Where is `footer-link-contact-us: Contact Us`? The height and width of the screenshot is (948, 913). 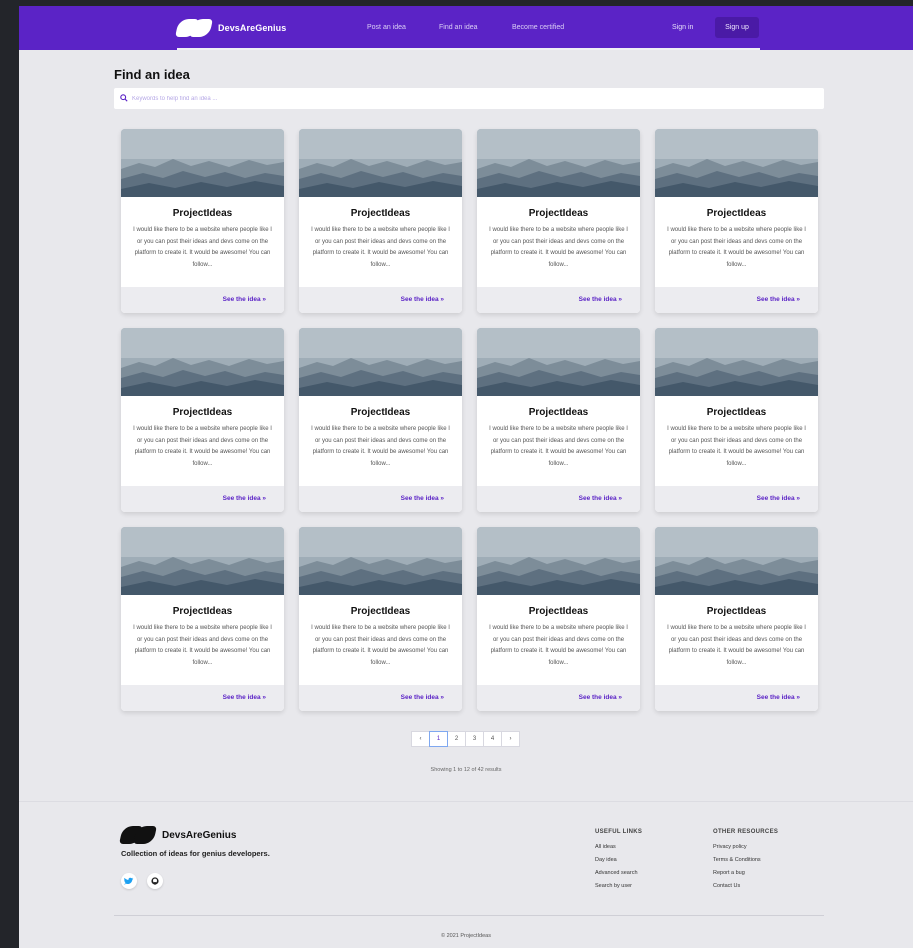
footer-link-contact-us: Contact Us is located at coordinates (745, 886).